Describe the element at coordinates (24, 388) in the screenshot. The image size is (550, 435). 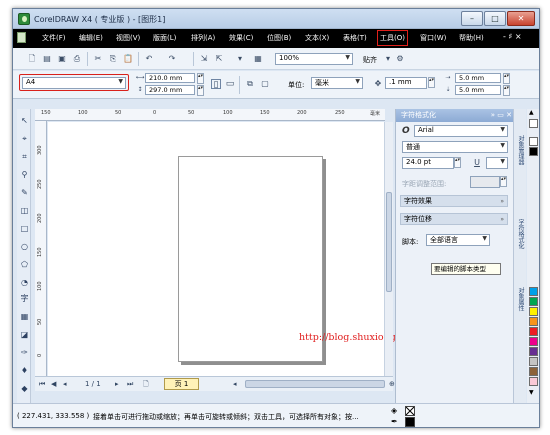
I see `fill-tool-icon: ◆` at that location.